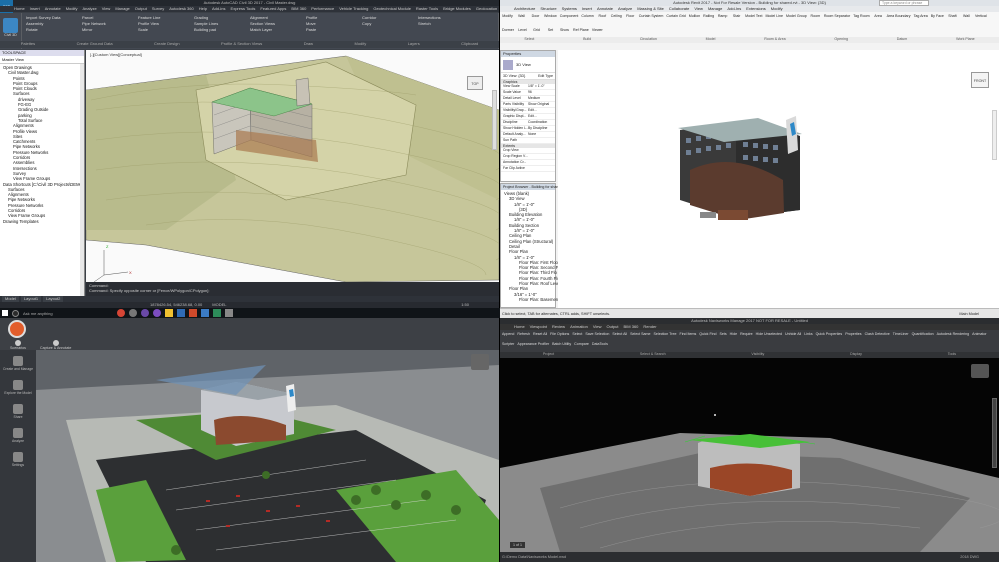 This screenshot has height=562, width=999. What do you see at coordinates (17, 329) in the screenshot?
I see `infraworks-logo` at bounding box center [17, 329].